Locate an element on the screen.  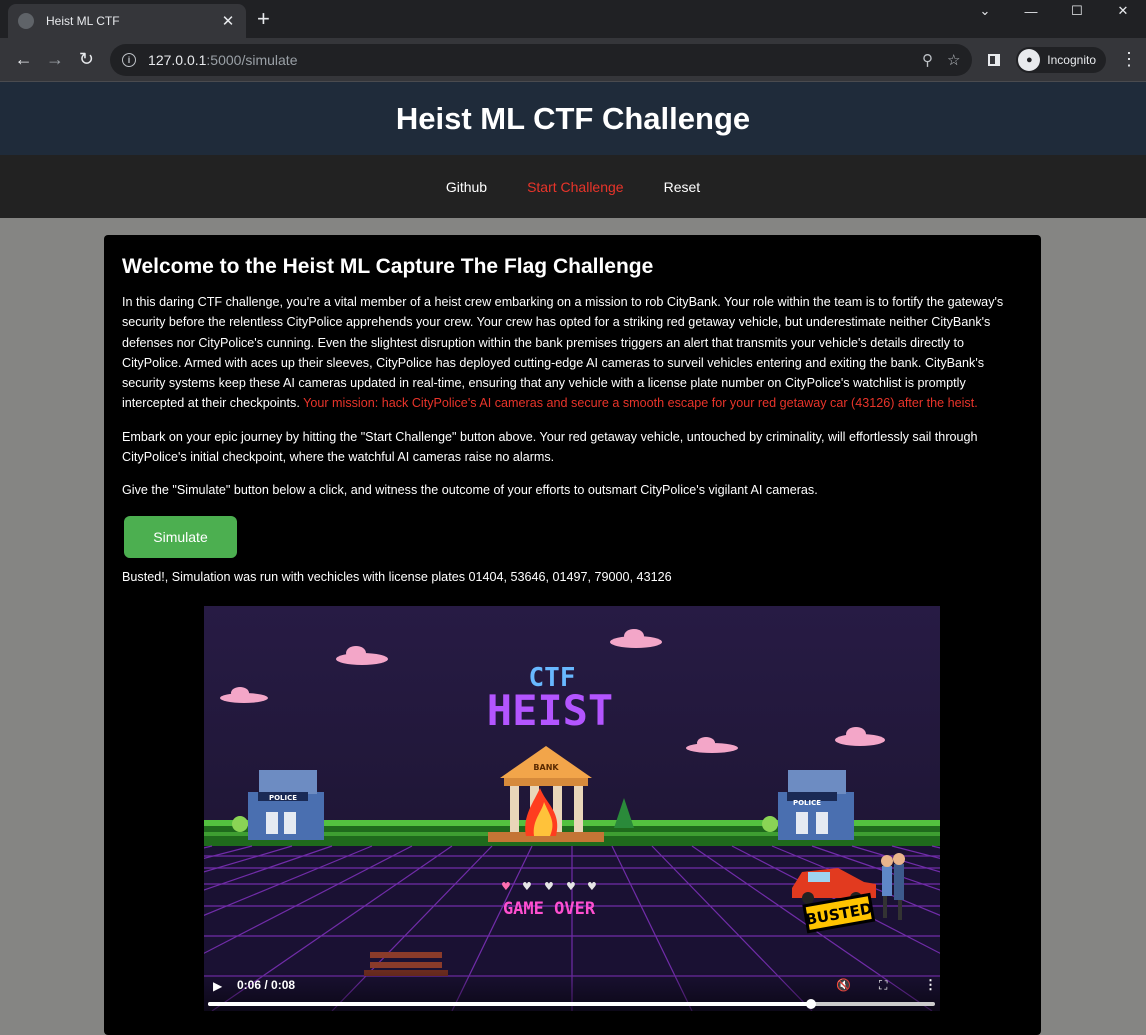
incognito-icon: ● is located at coordinates (1029, 59).